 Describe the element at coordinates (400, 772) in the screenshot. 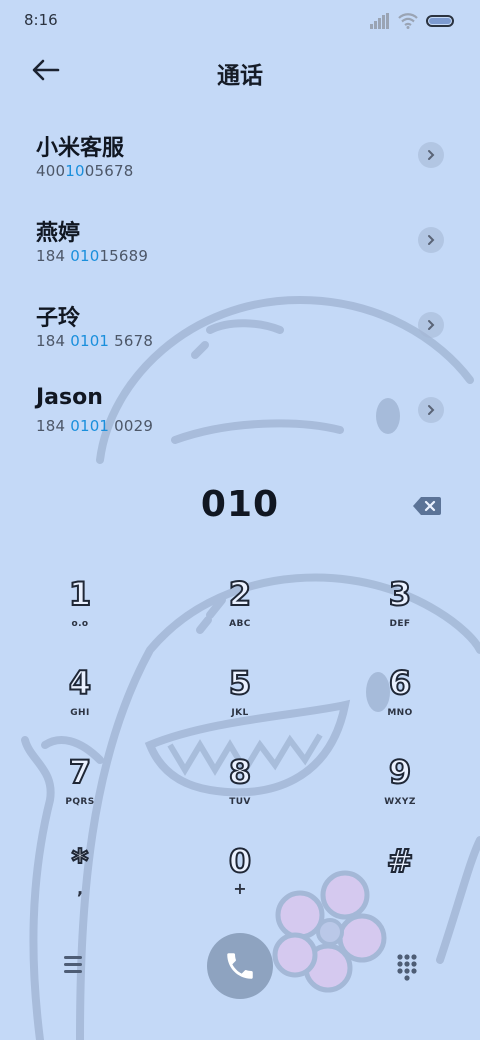

I see `key-digit: 9` at that location.